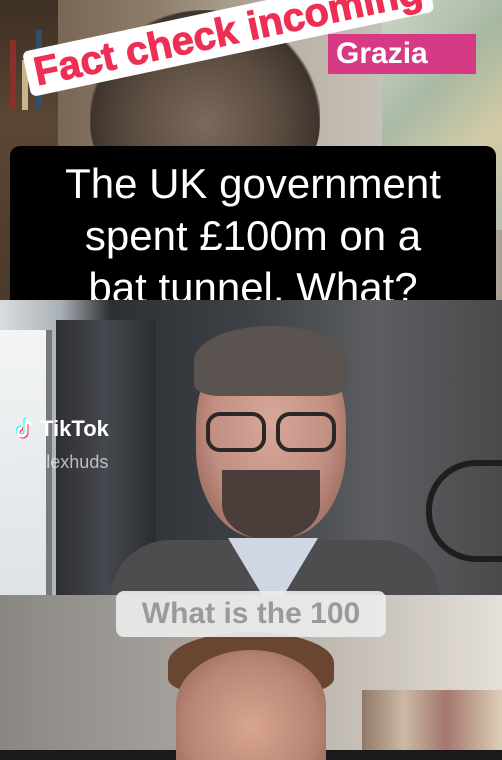  I want to click on tiktok-username: @alexhuds, so click(63, 462).